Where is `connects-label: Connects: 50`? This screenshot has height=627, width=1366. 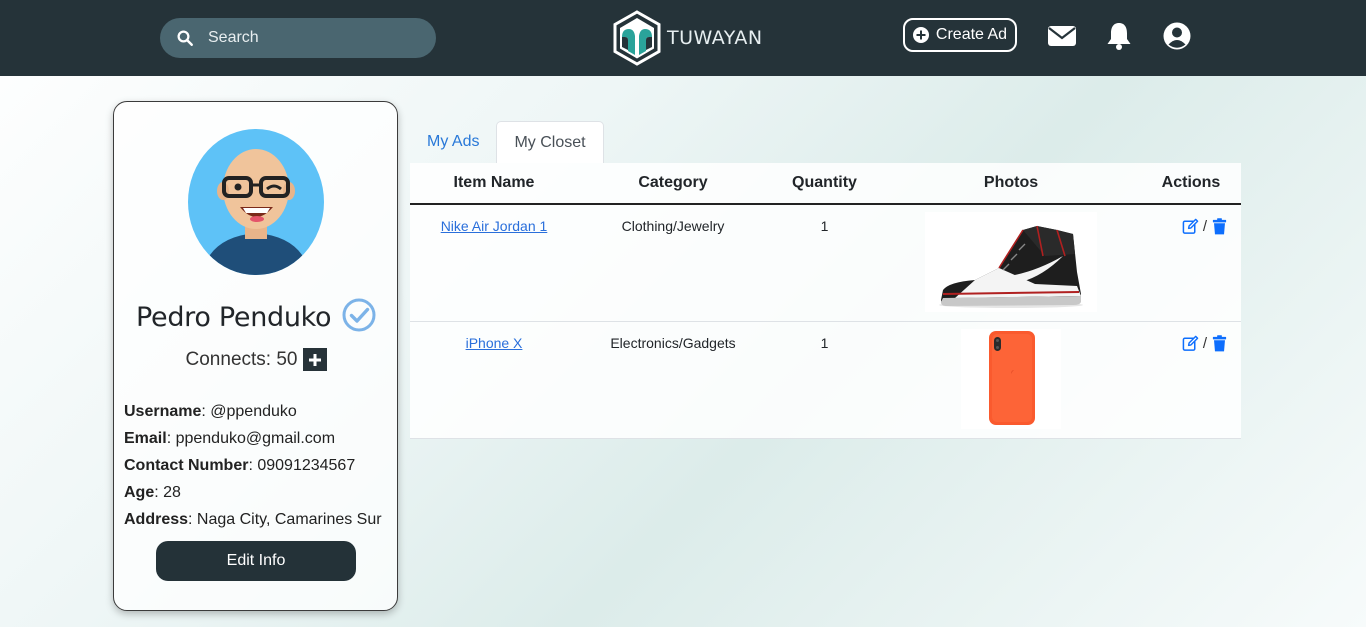 connects-label: Connects: 50 is located at coordinates (241, 359).